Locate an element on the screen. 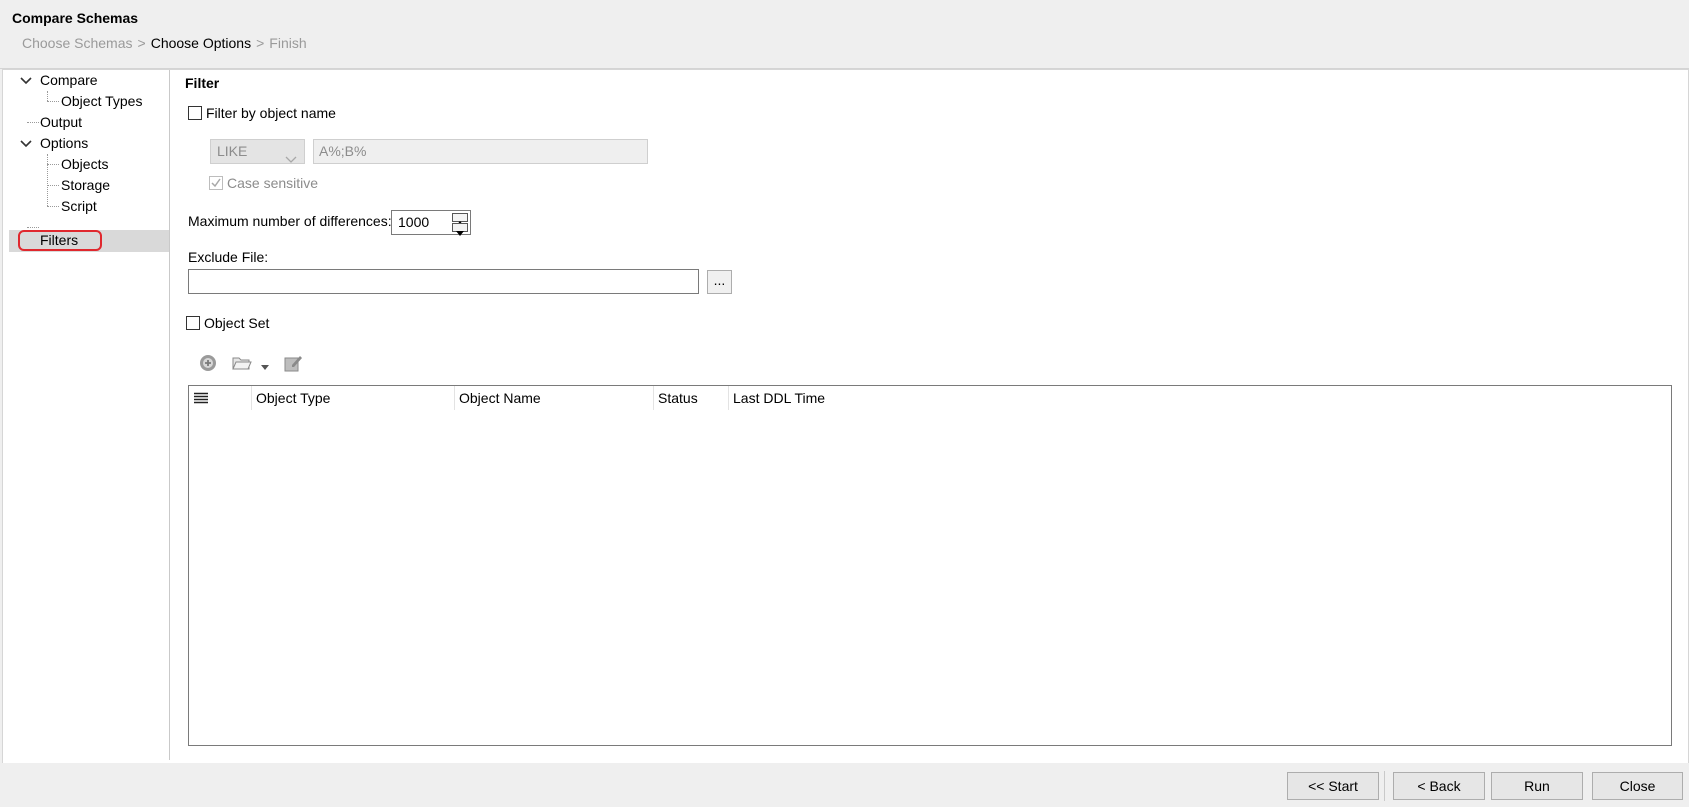 This screenshot has width=1689, height=807. object-set-label: Object Set is located at coordinates (236, 323).